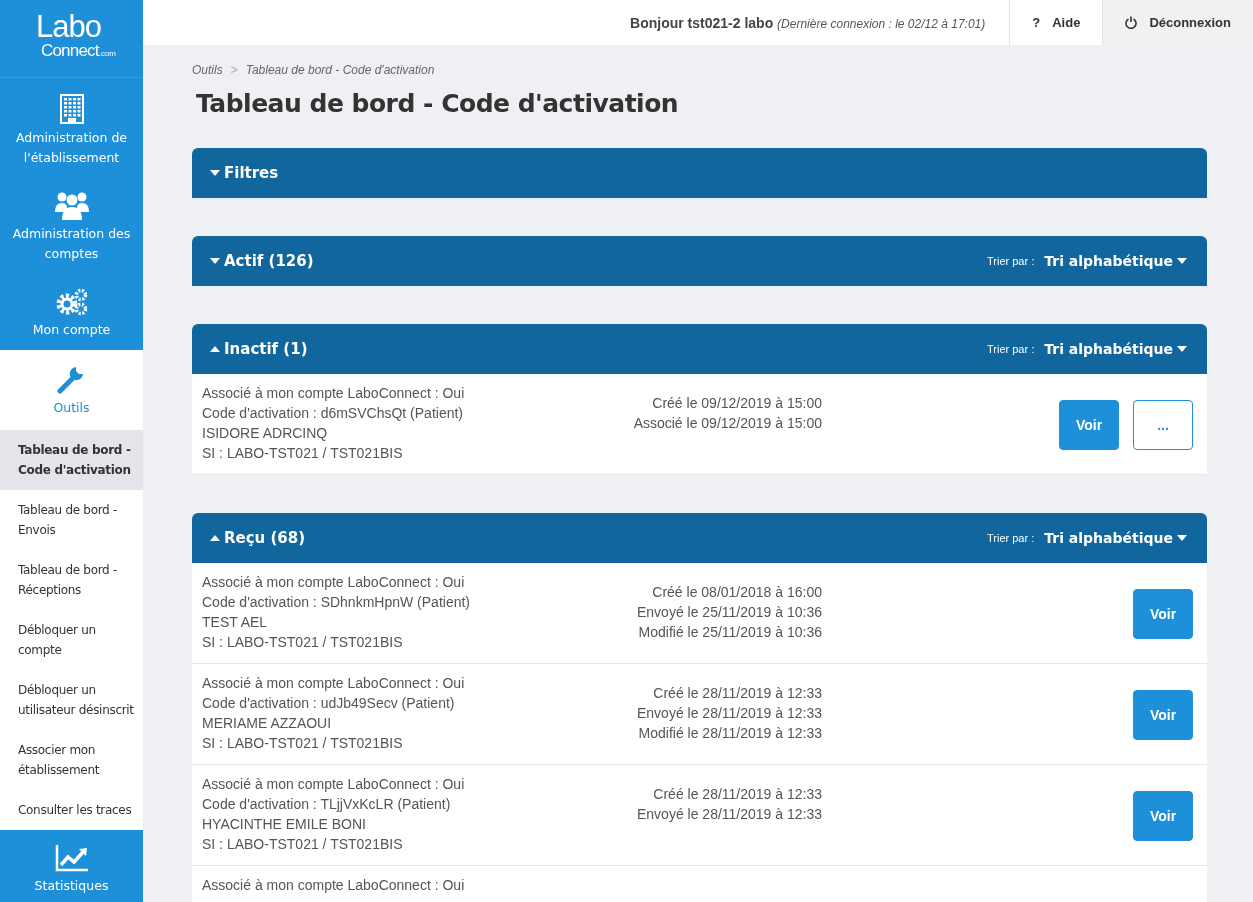  Describe the element at coordinates (71, 302) in the screenshot. I see `gears-icon` at that location.